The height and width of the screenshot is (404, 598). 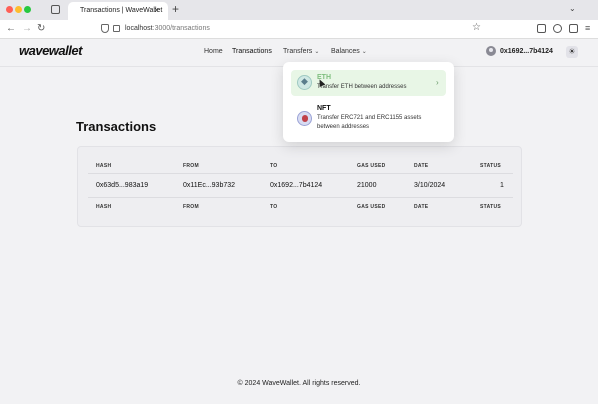 What do you see at coordinates (274, 166) in the screenshot?
I see `column-header-to: TO` at bounding box center [274, 166].